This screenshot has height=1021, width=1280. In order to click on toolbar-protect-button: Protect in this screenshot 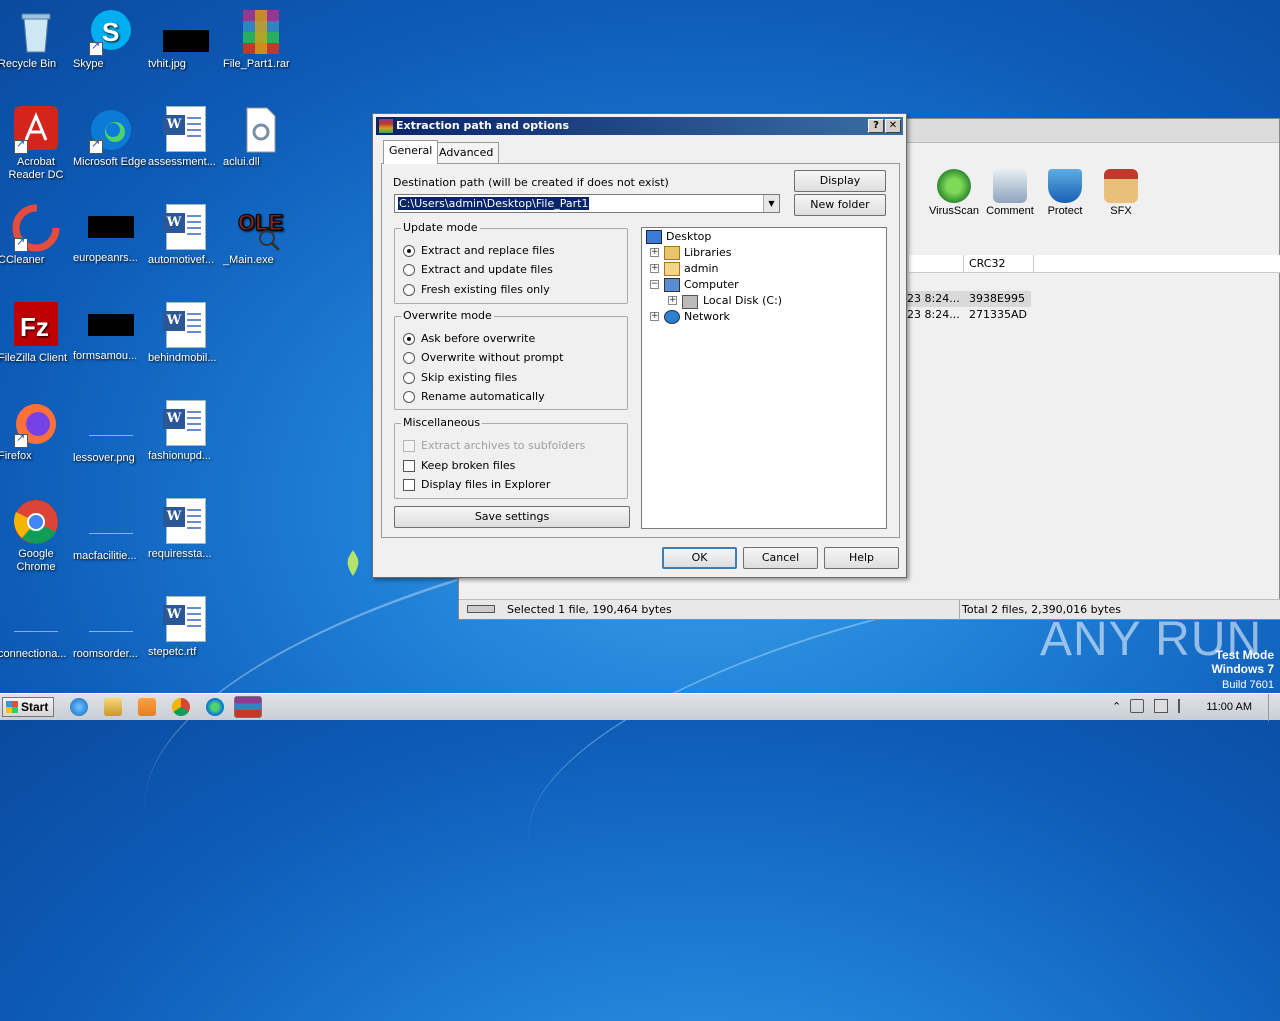, I will do `click(1065, 193)`.